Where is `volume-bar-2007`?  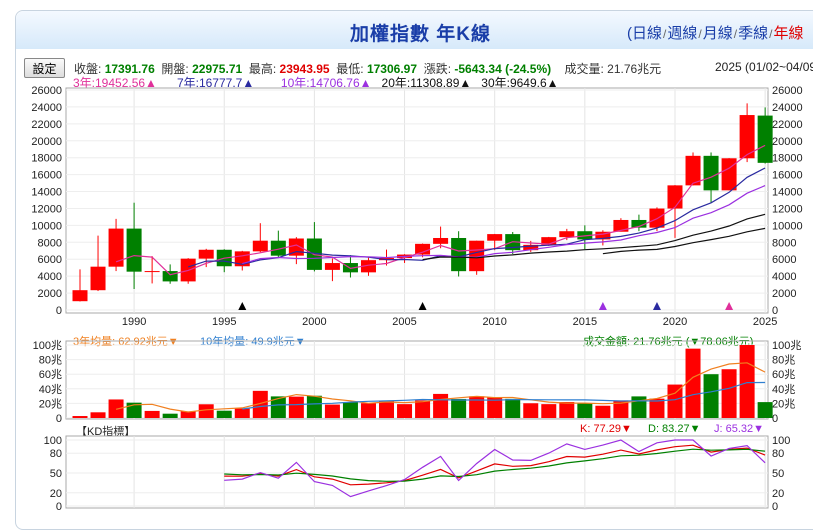
volume-bar-2007 is located at coordinates (441, 405).